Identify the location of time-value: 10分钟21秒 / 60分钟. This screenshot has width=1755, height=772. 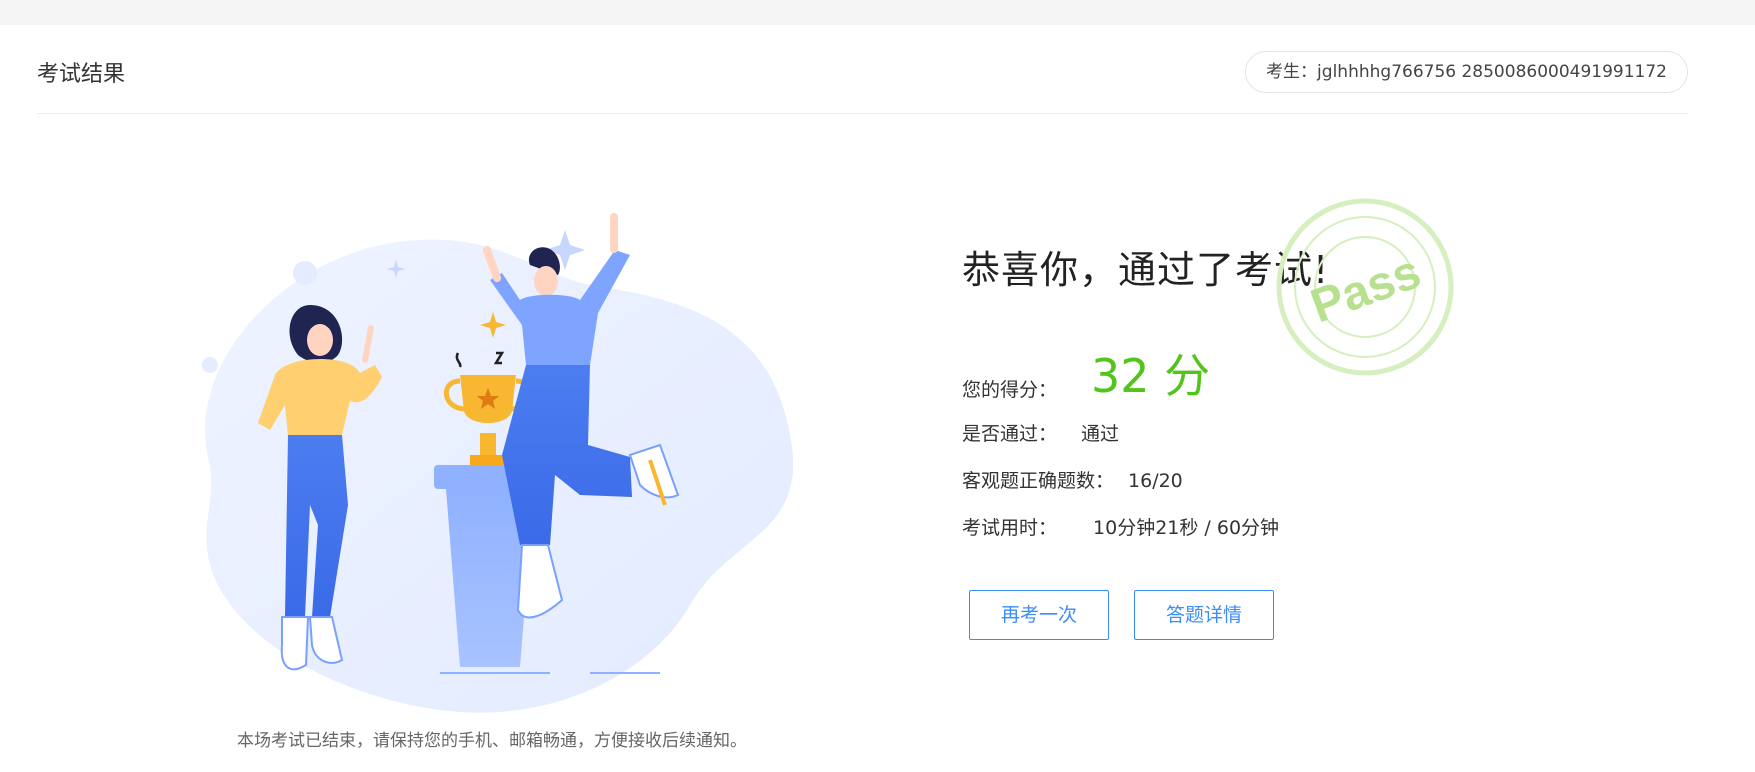
(1186, 528).